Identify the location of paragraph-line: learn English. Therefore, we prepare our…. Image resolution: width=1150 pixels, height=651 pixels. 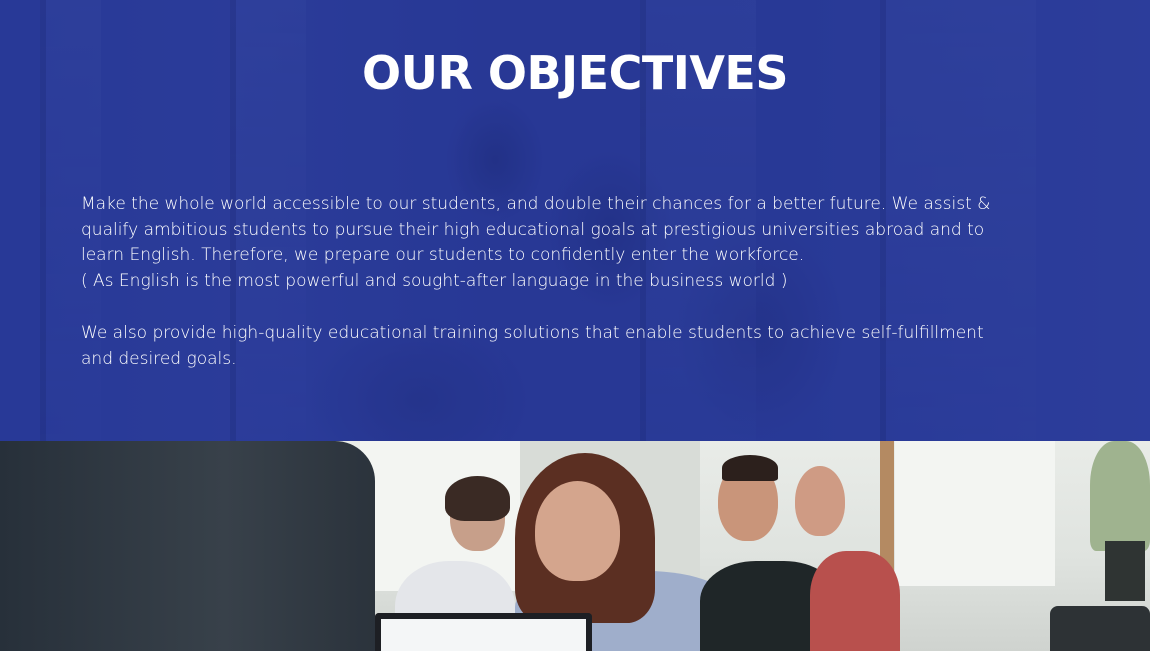
(443, 255).